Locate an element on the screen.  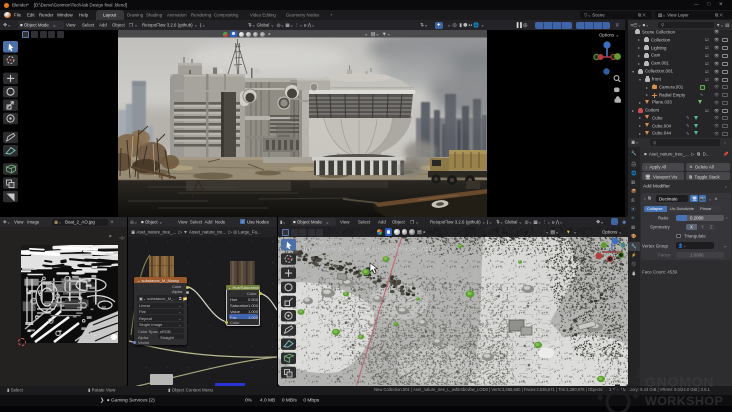
svg-text: THE is located at coordinates (638, 374).